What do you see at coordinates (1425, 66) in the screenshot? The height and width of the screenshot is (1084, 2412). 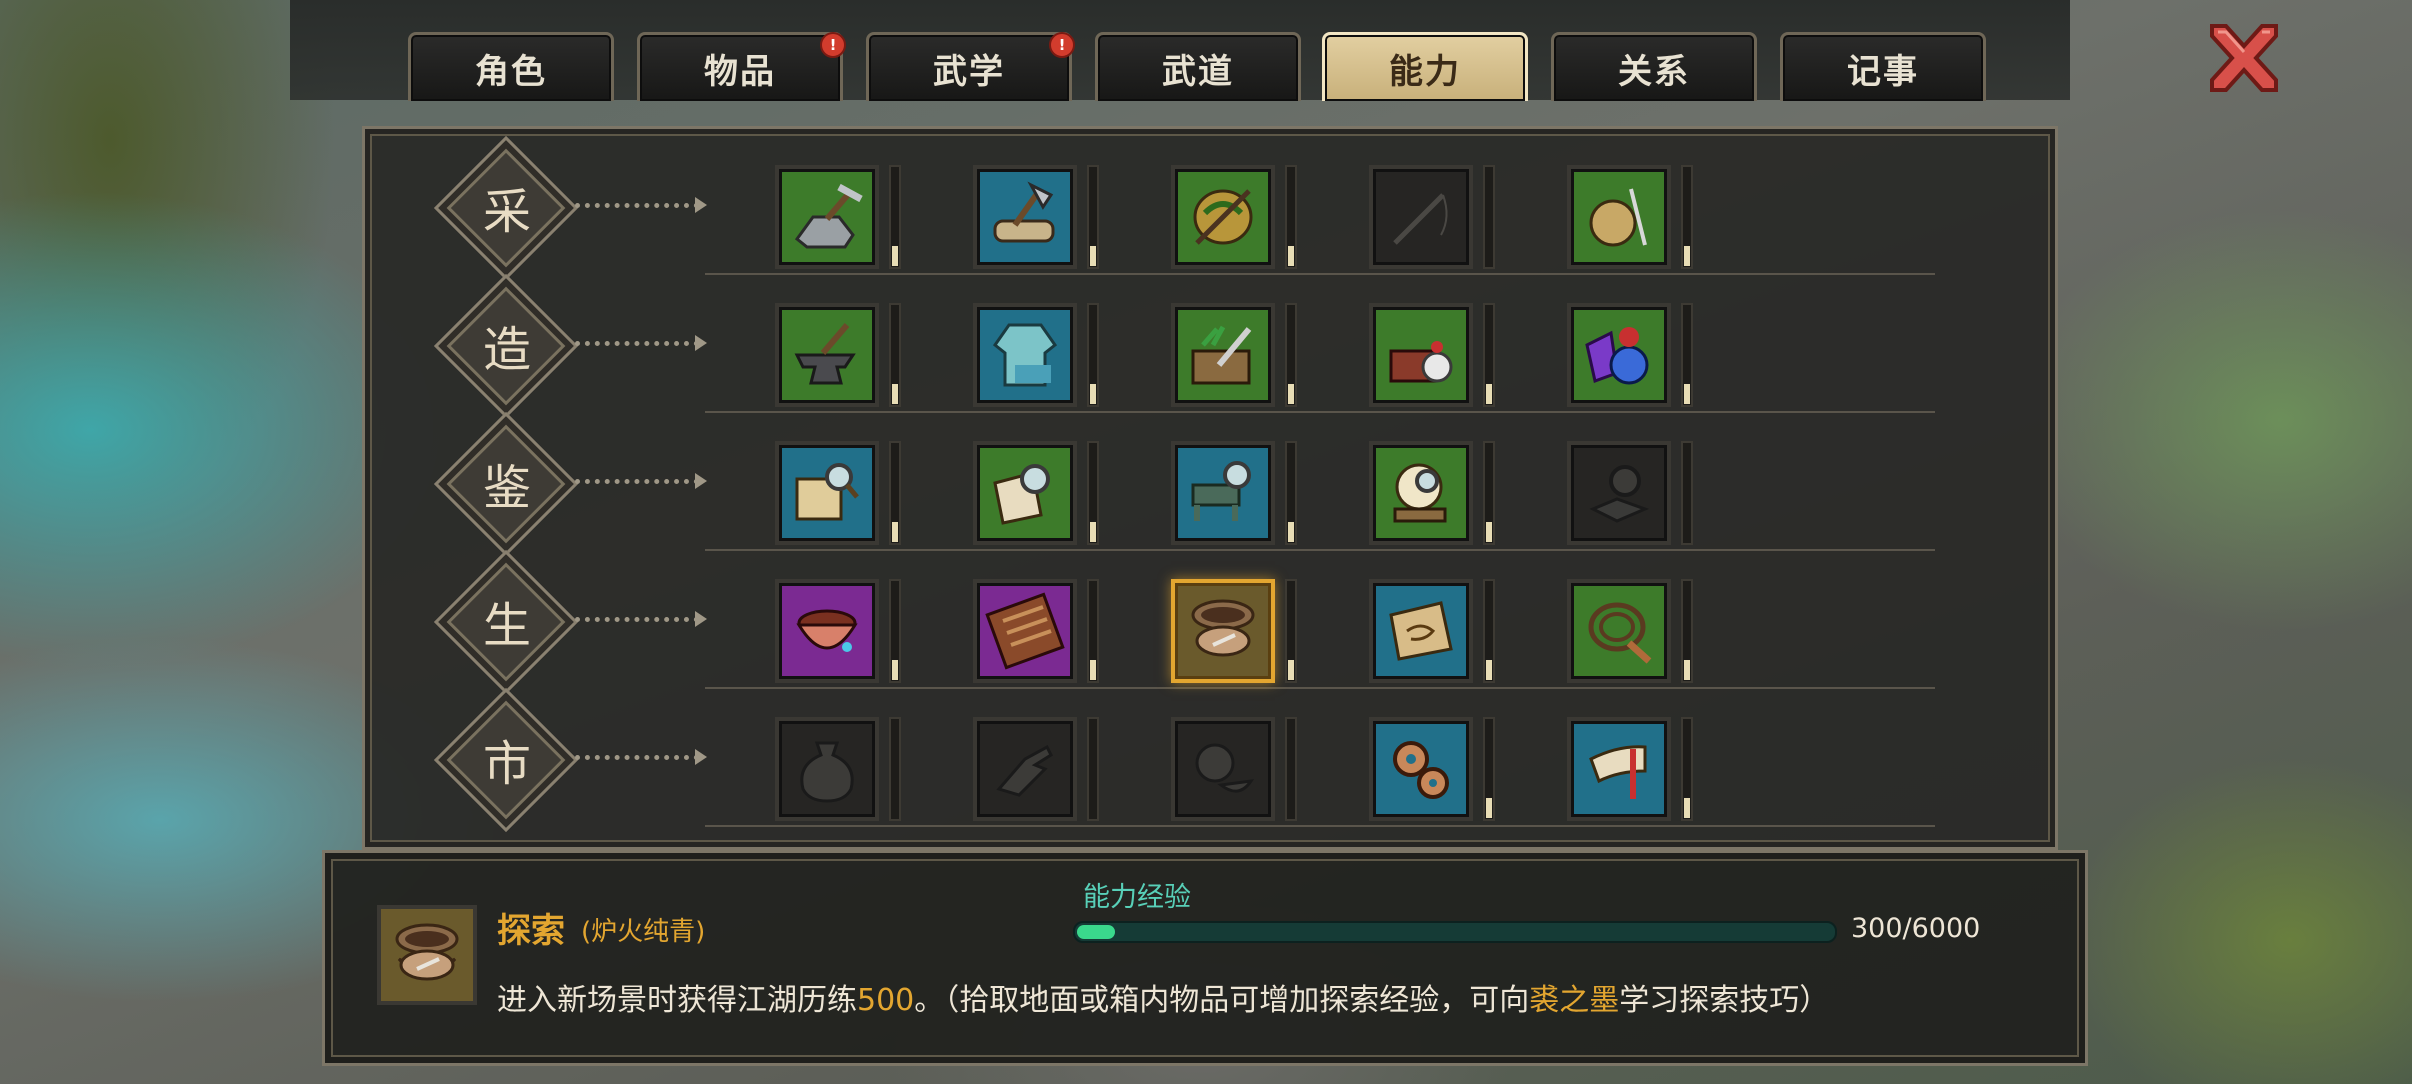 I see `tab-abilities: 能力` at bounding box center [1425, 66].